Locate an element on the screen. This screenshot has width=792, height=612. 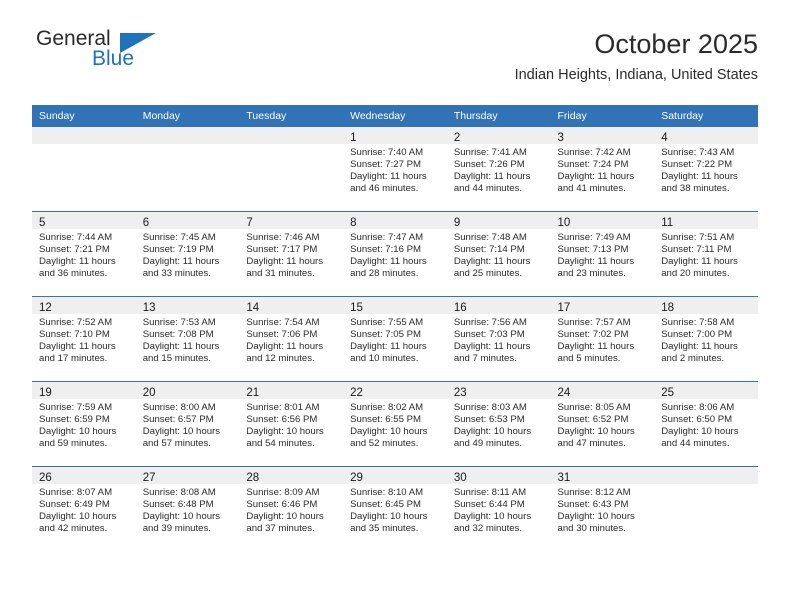
sunrise-text: Sunrise: 7:57 AM is located at coordinates (594, 322).